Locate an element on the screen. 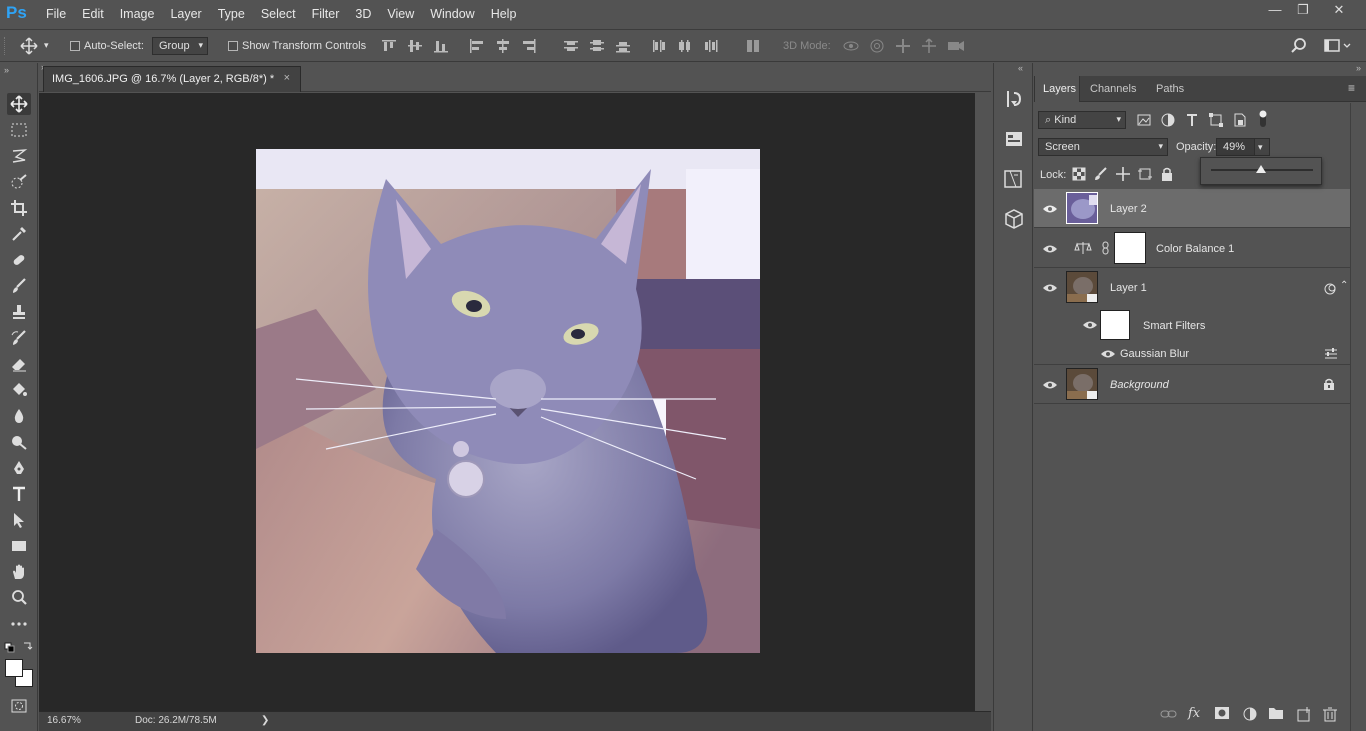 The height and width of the screenshot is (731, 1366). marquee-tool is located at coordinates (19, 130).